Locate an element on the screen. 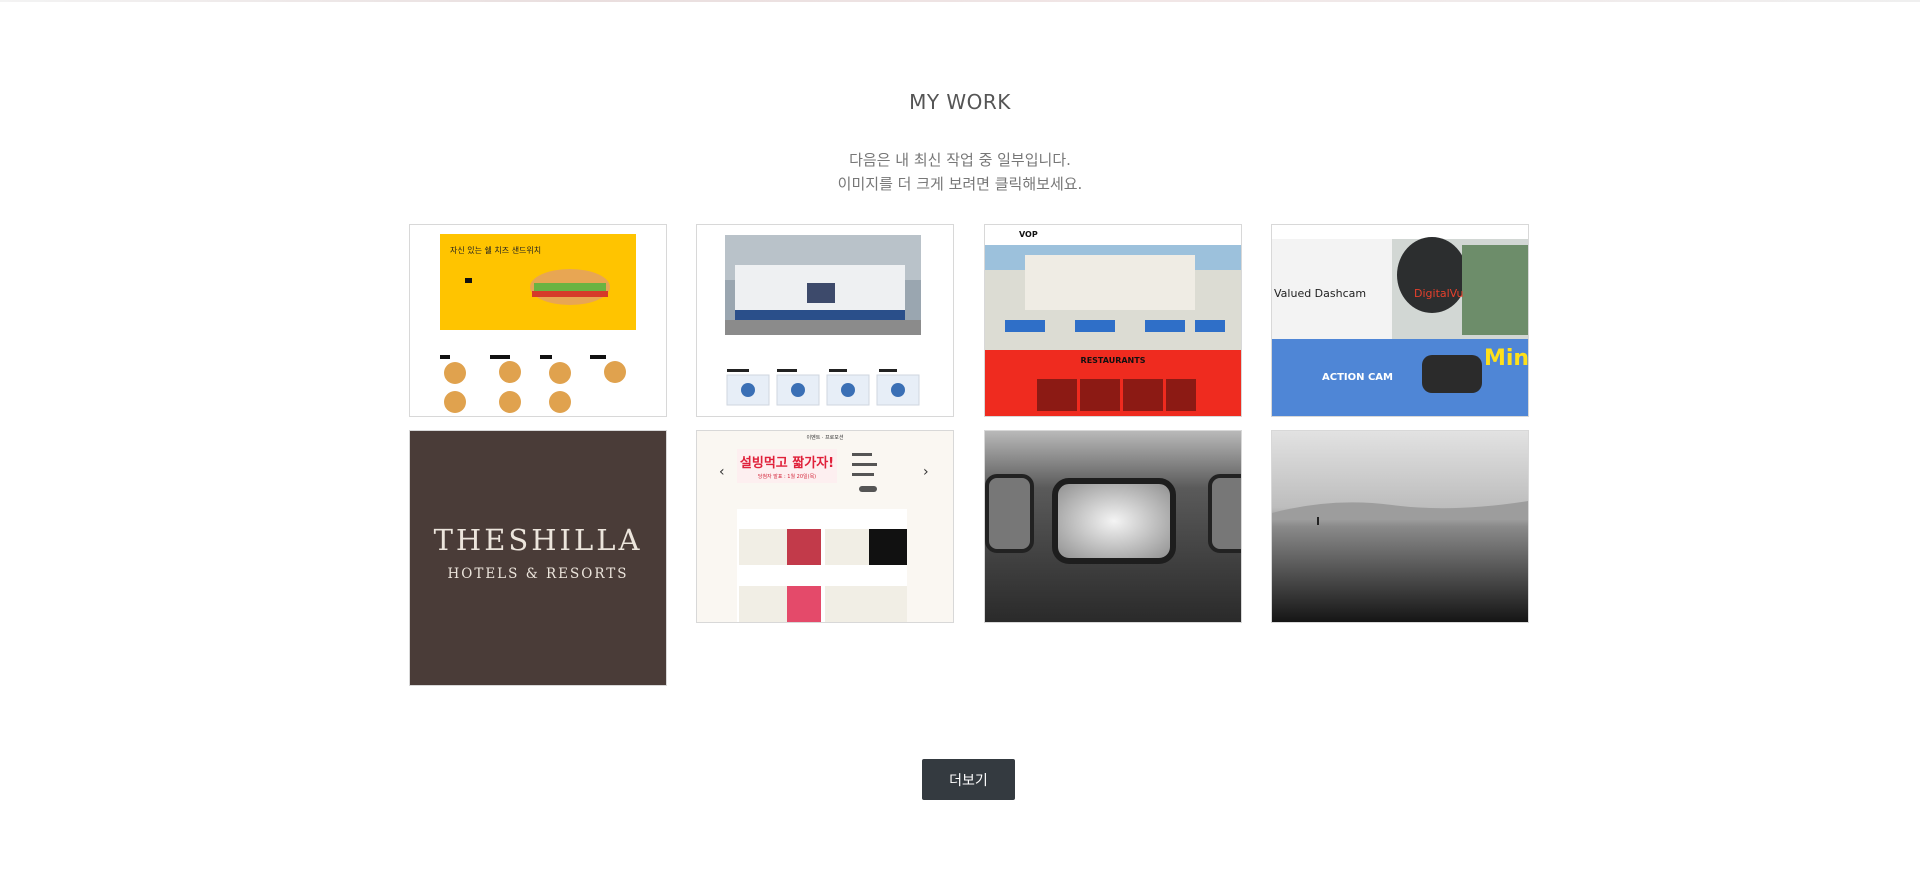  shilla-logo-subtitle: HOTELS & RESORTS is located at coordinates (537, 574).